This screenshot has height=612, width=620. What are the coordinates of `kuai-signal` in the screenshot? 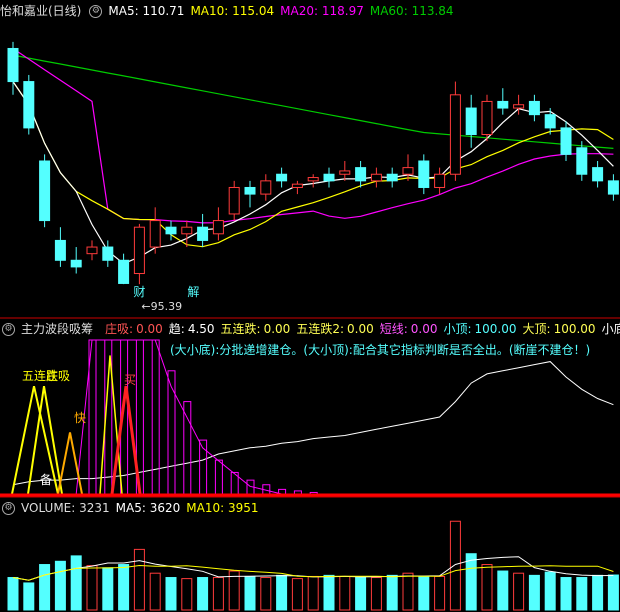 It's located at (70, 463).